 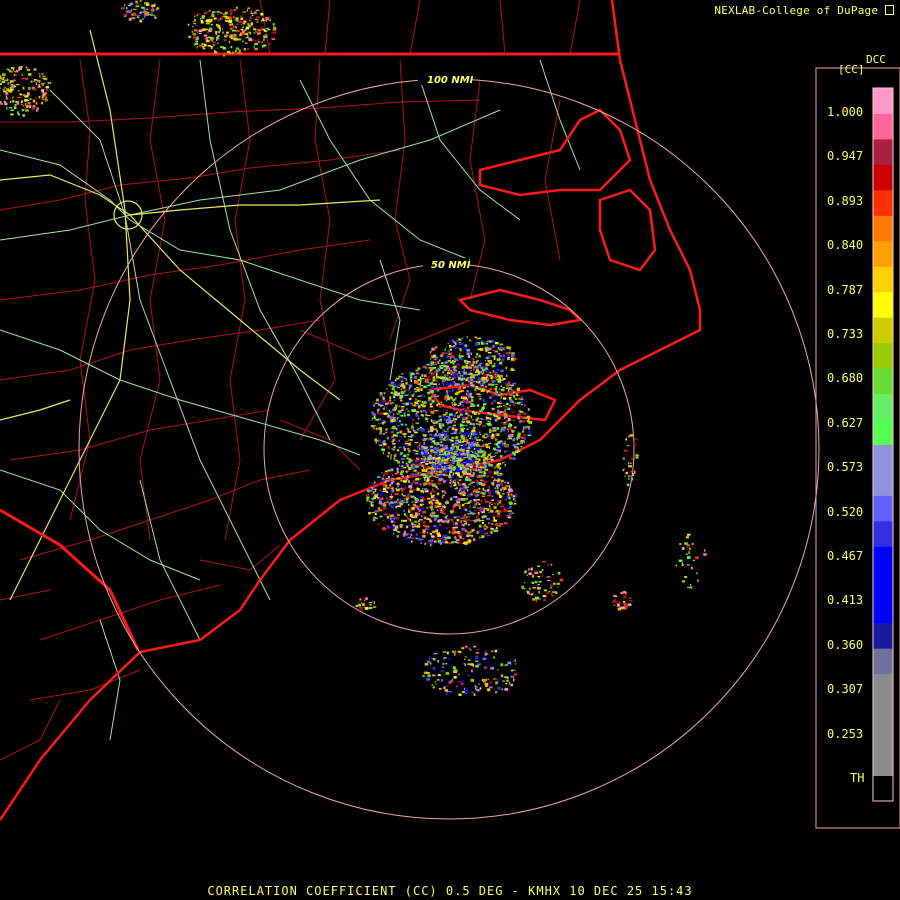 I want to click on legend-tick-label: 0.307, so click(x=845, y=689).